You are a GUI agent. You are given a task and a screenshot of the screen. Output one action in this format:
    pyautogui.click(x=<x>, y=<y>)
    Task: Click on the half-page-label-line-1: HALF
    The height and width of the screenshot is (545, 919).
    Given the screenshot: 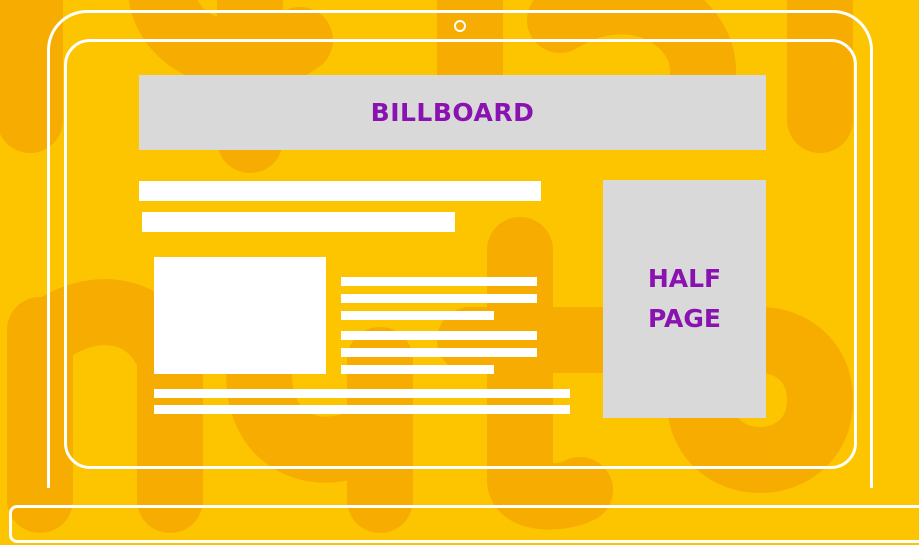 What is the action you would take?
    pyautogui.click(x=684, y=278)
    